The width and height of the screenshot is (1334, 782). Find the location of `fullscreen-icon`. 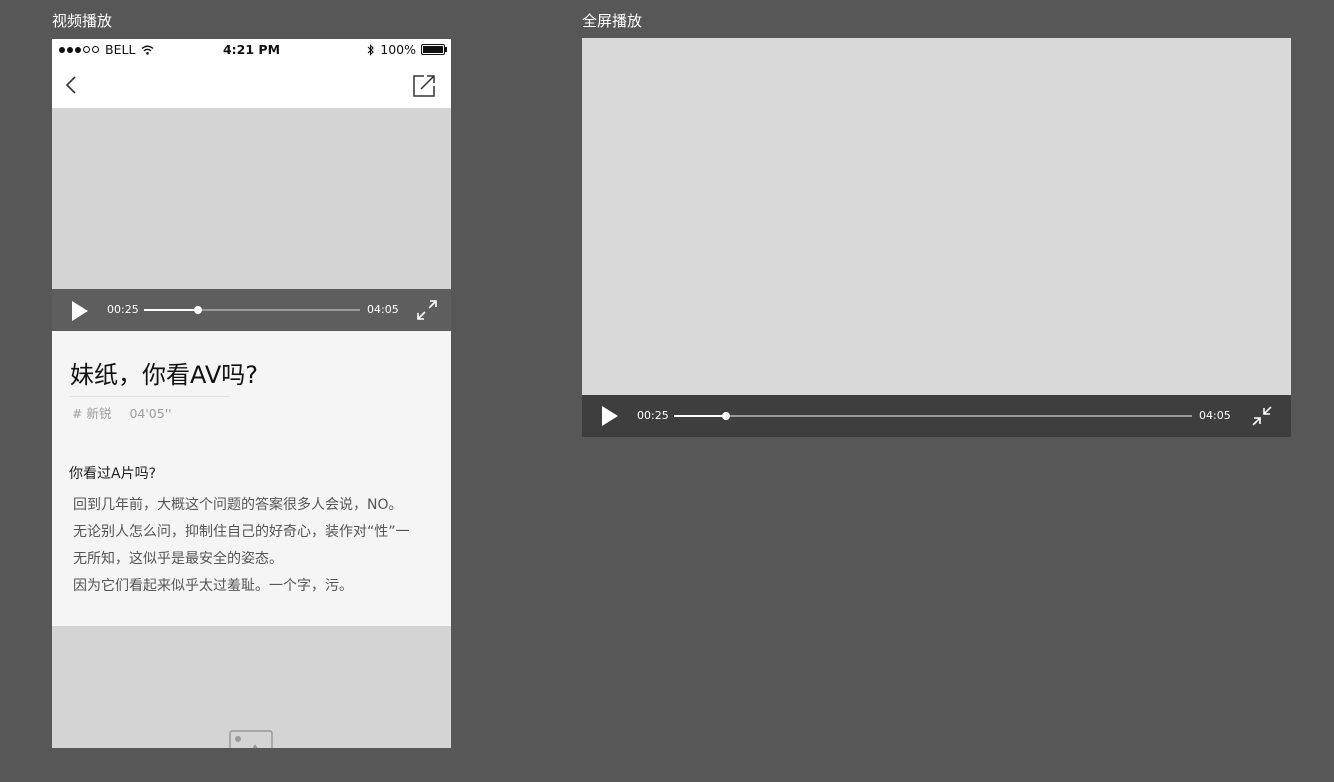

fullscreen-icon is located at coordinates (427, 310).